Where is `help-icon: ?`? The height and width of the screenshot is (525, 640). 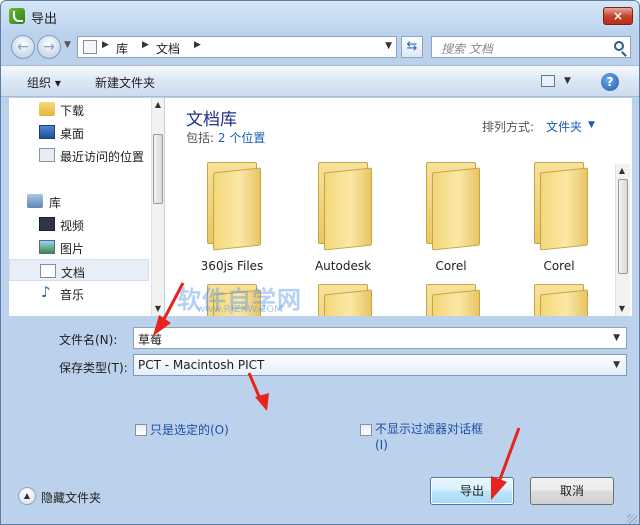
help-icon: ? is located at coordinates (610, 82).